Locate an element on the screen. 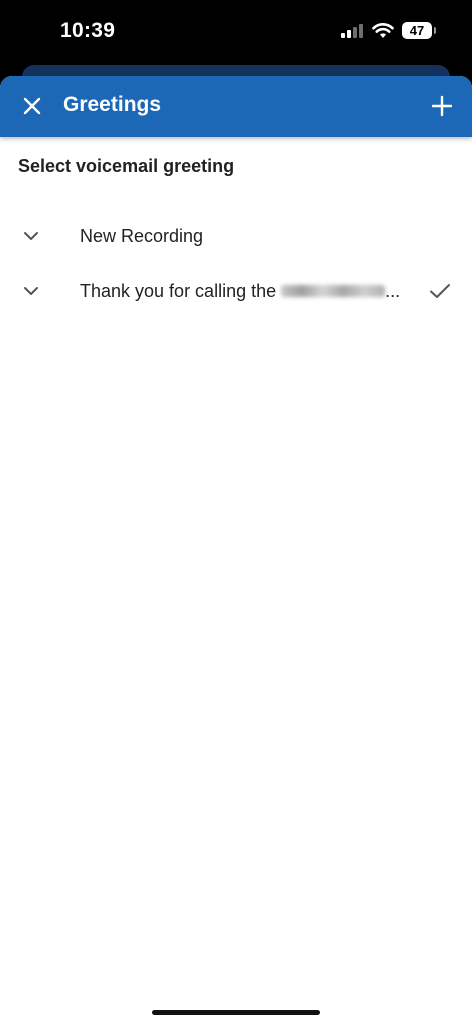 The width and height of the screenshot is (472, 1024). plus-icon is located at coordinates (442, 106).